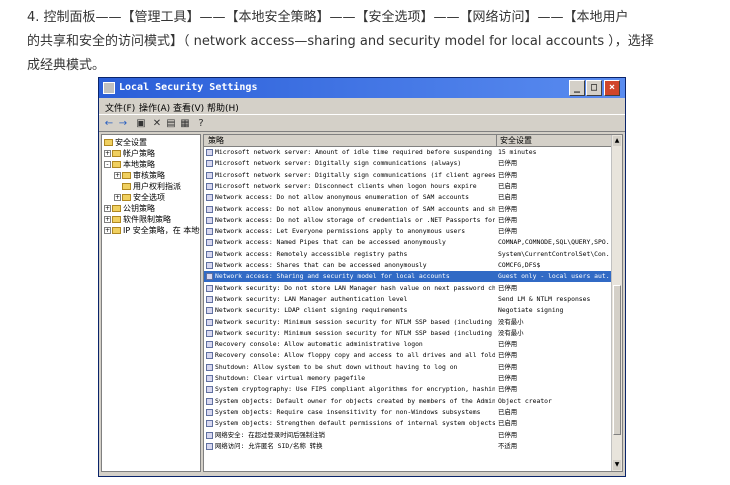 The width and height of the screenshot is (730, 485). I want to click on scroll-thumb, so click(617, 360).